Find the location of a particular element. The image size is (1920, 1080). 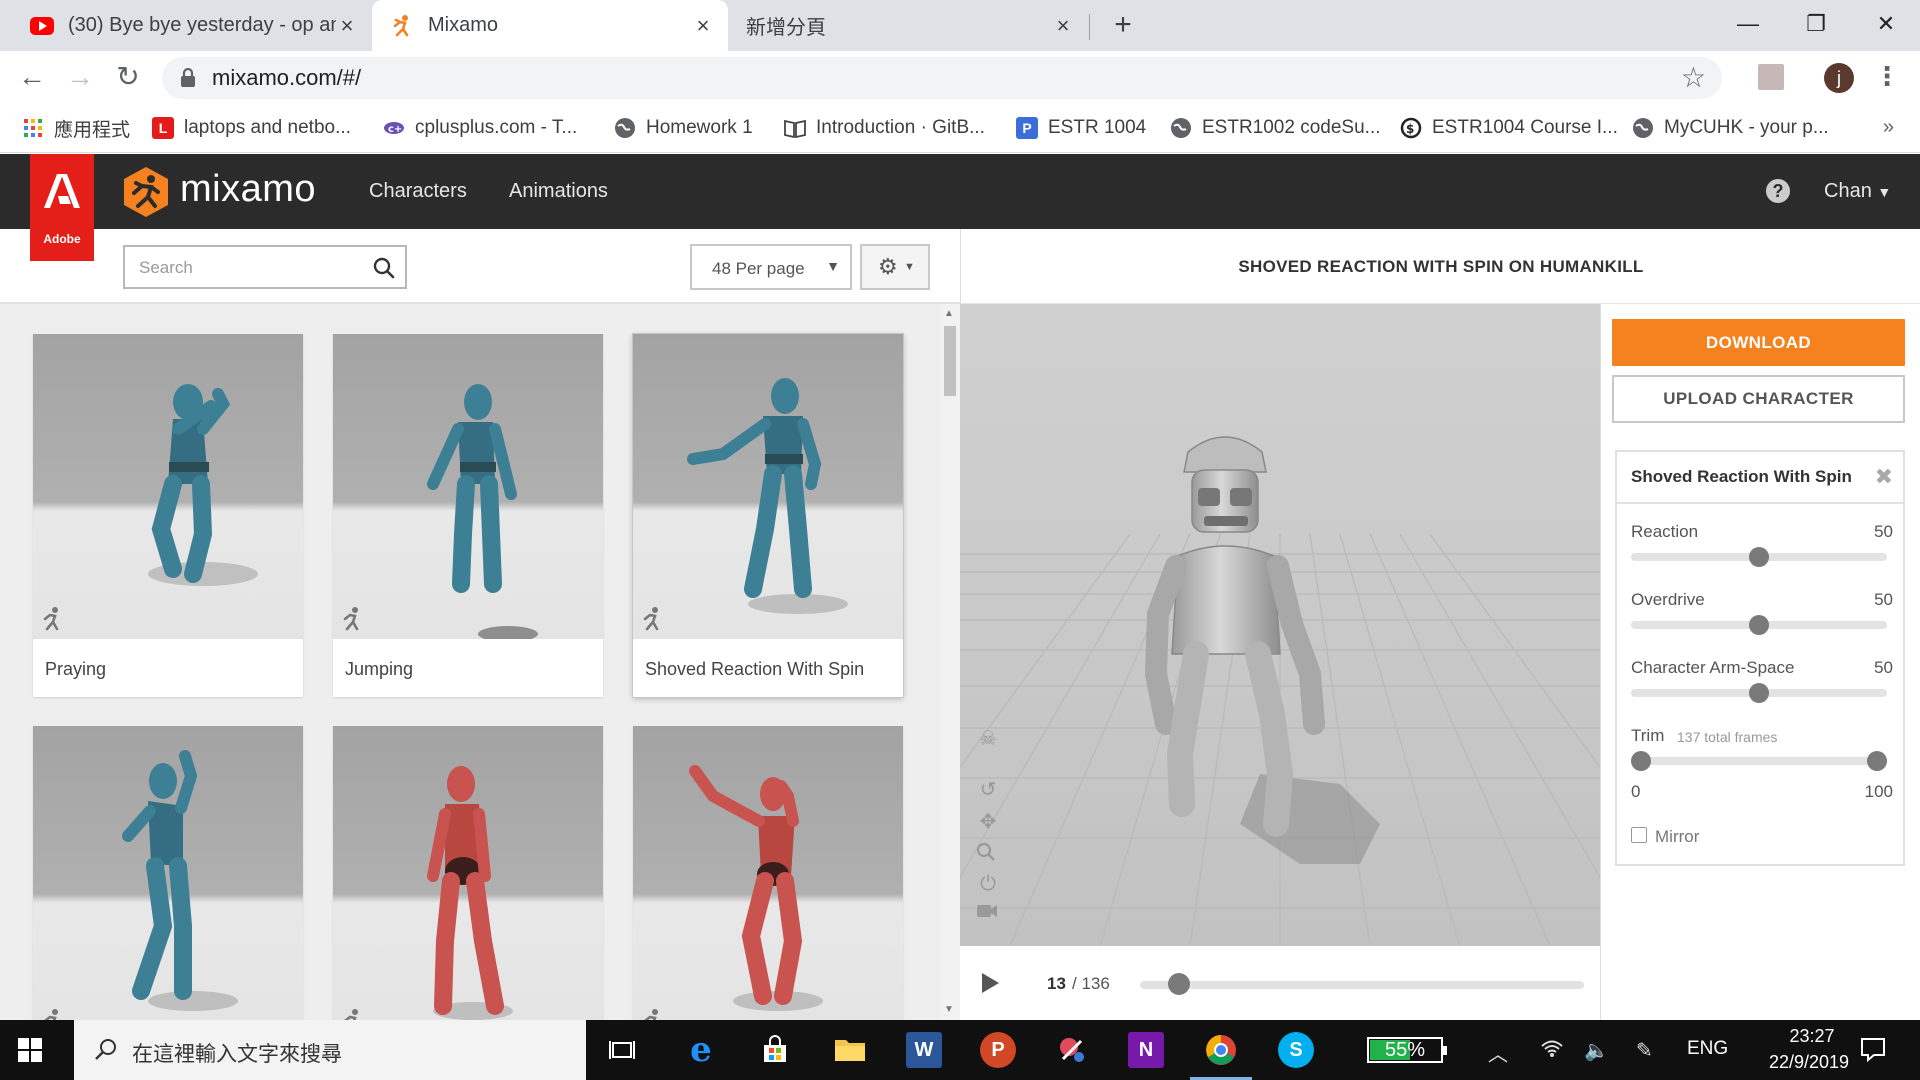

search-input: Search is located at coordinates (265, 267).